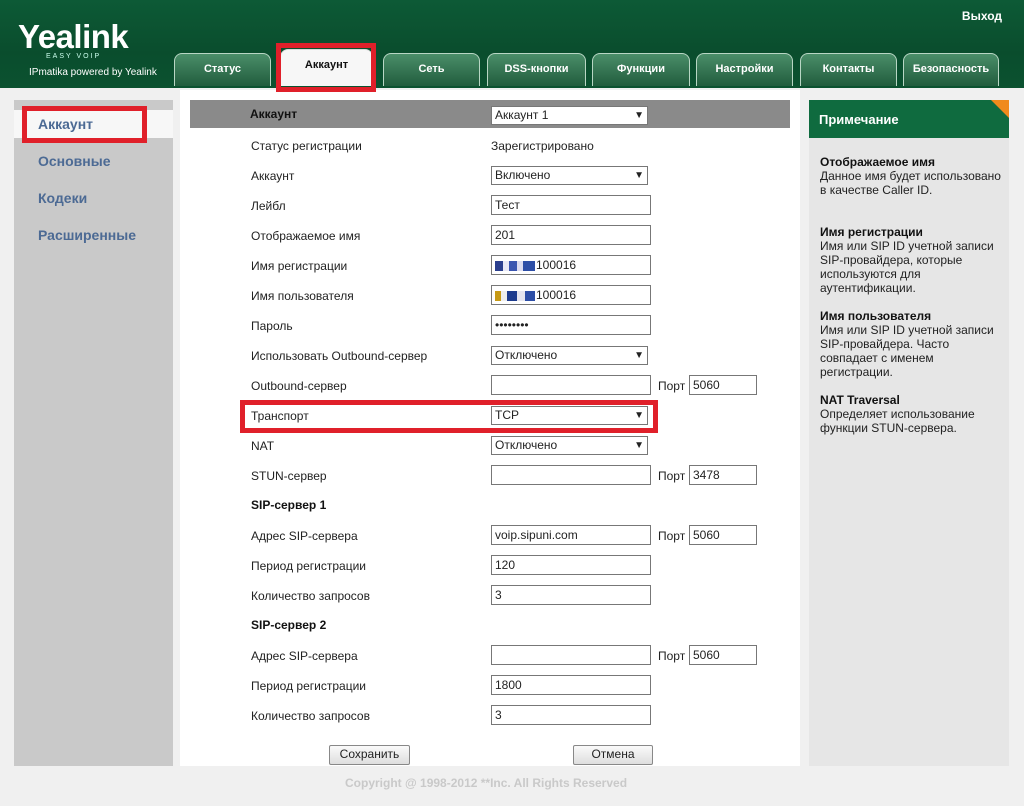 The image size is (1024, 806). Describe the element at coordinates (93, 124) in the screenshot. I see `sidebar-item-account: Аккаунт` at that location.